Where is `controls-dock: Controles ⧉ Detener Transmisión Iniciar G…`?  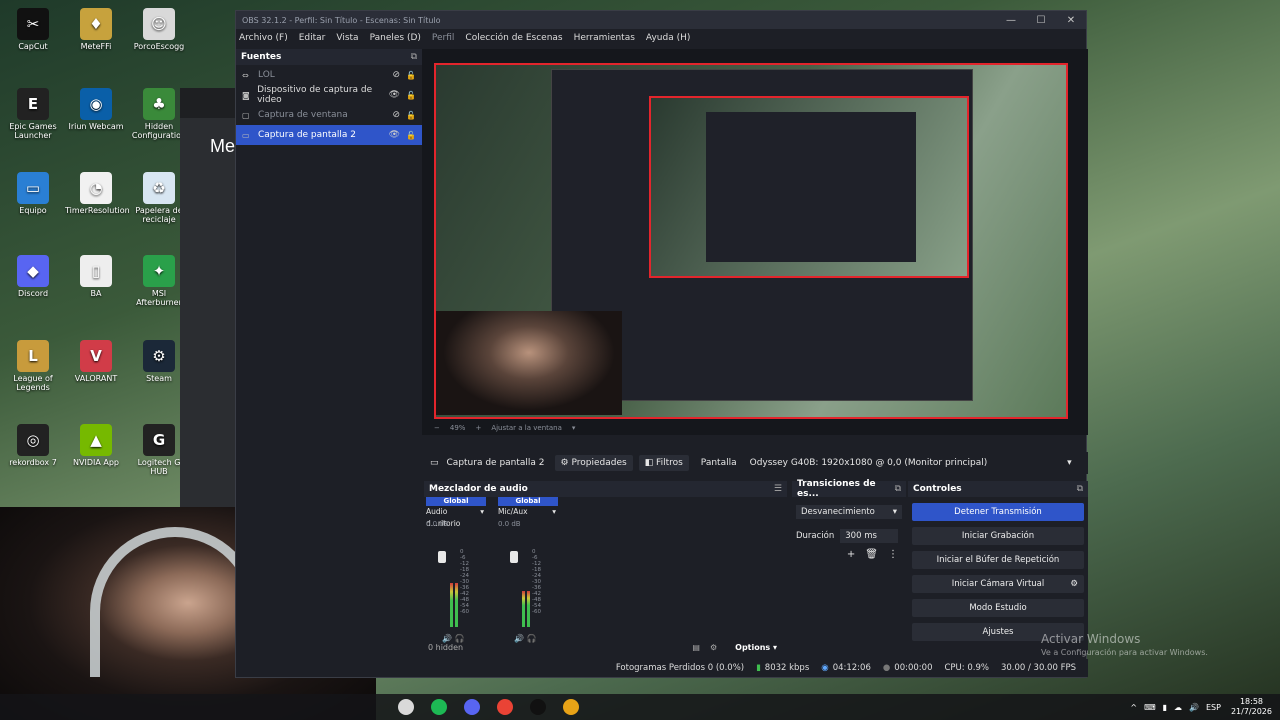 controls-dock: Controles ⧉ Detener Transmisión Iniciar G… is located at coordinates (998, 567).